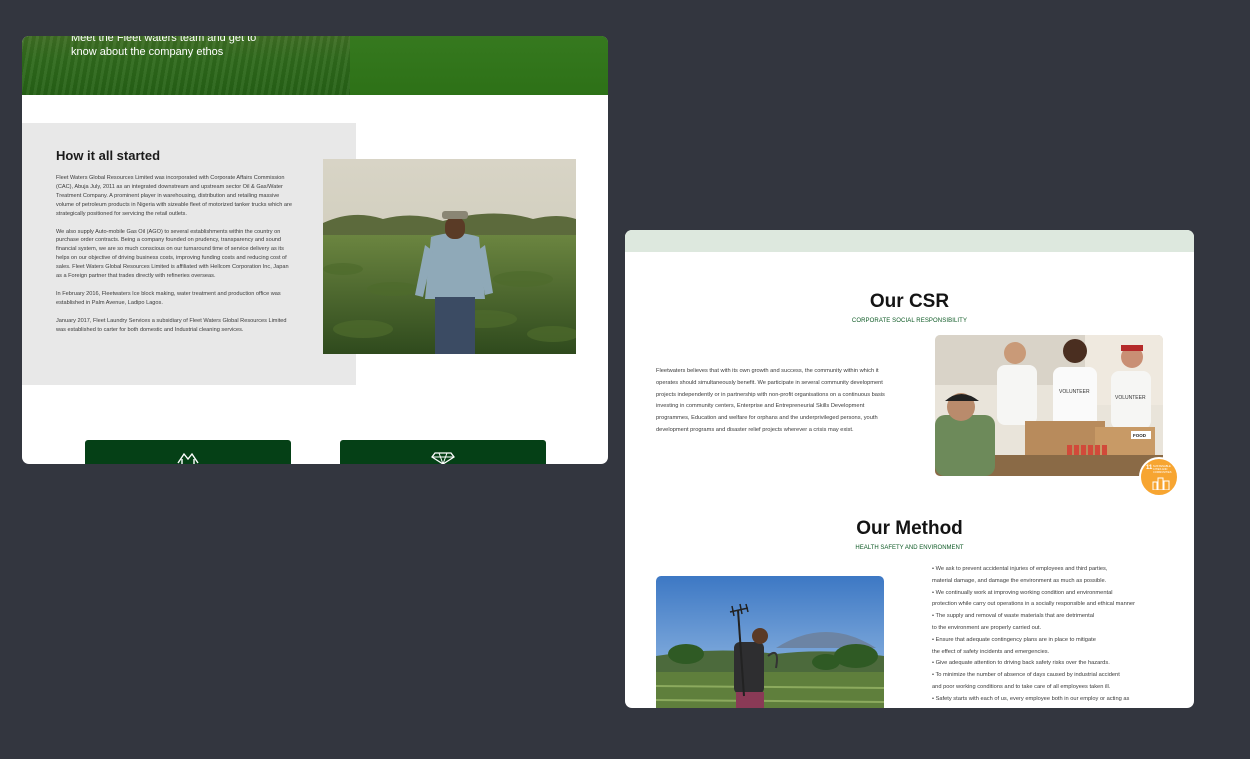 Image resolution: width=1250 pixels, height=759 pixels. I want to click on handshake-icon, so click(188, 458).